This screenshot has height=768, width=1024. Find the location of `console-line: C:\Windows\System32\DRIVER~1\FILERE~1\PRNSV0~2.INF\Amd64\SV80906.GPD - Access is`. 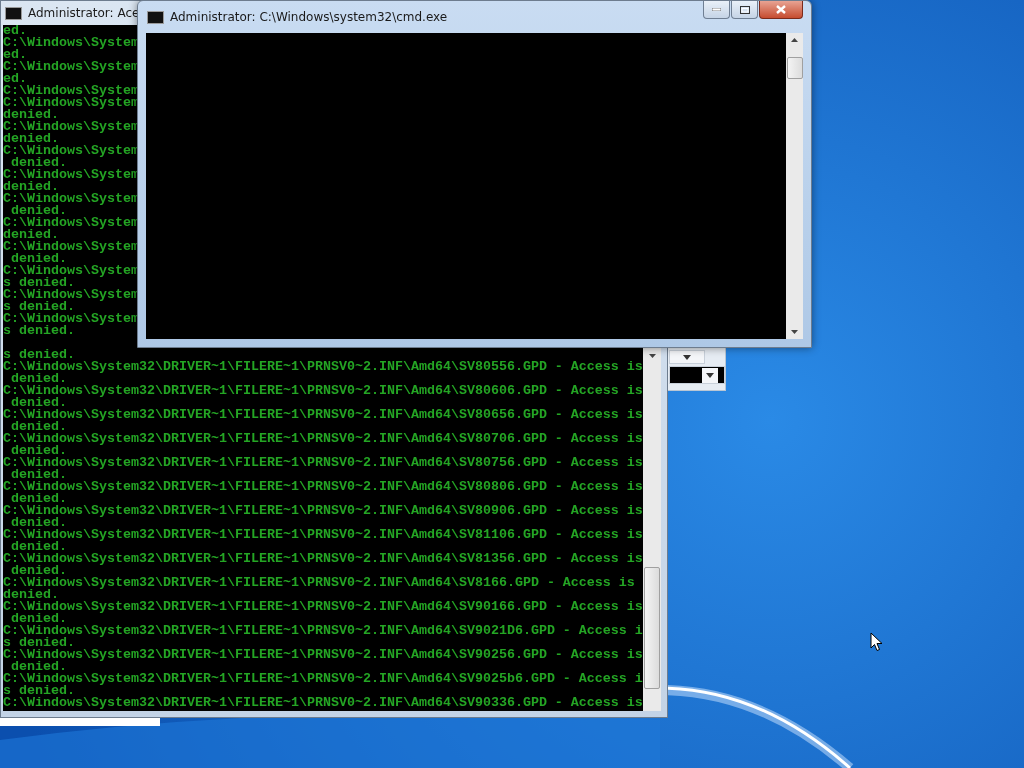

console-line: C:\Windows\System32\DRIVER~1\FILERE~1\PRNSV0~2.INF\Amd64\SV80906.GPD - Access is is located at coordinates (323, 511).